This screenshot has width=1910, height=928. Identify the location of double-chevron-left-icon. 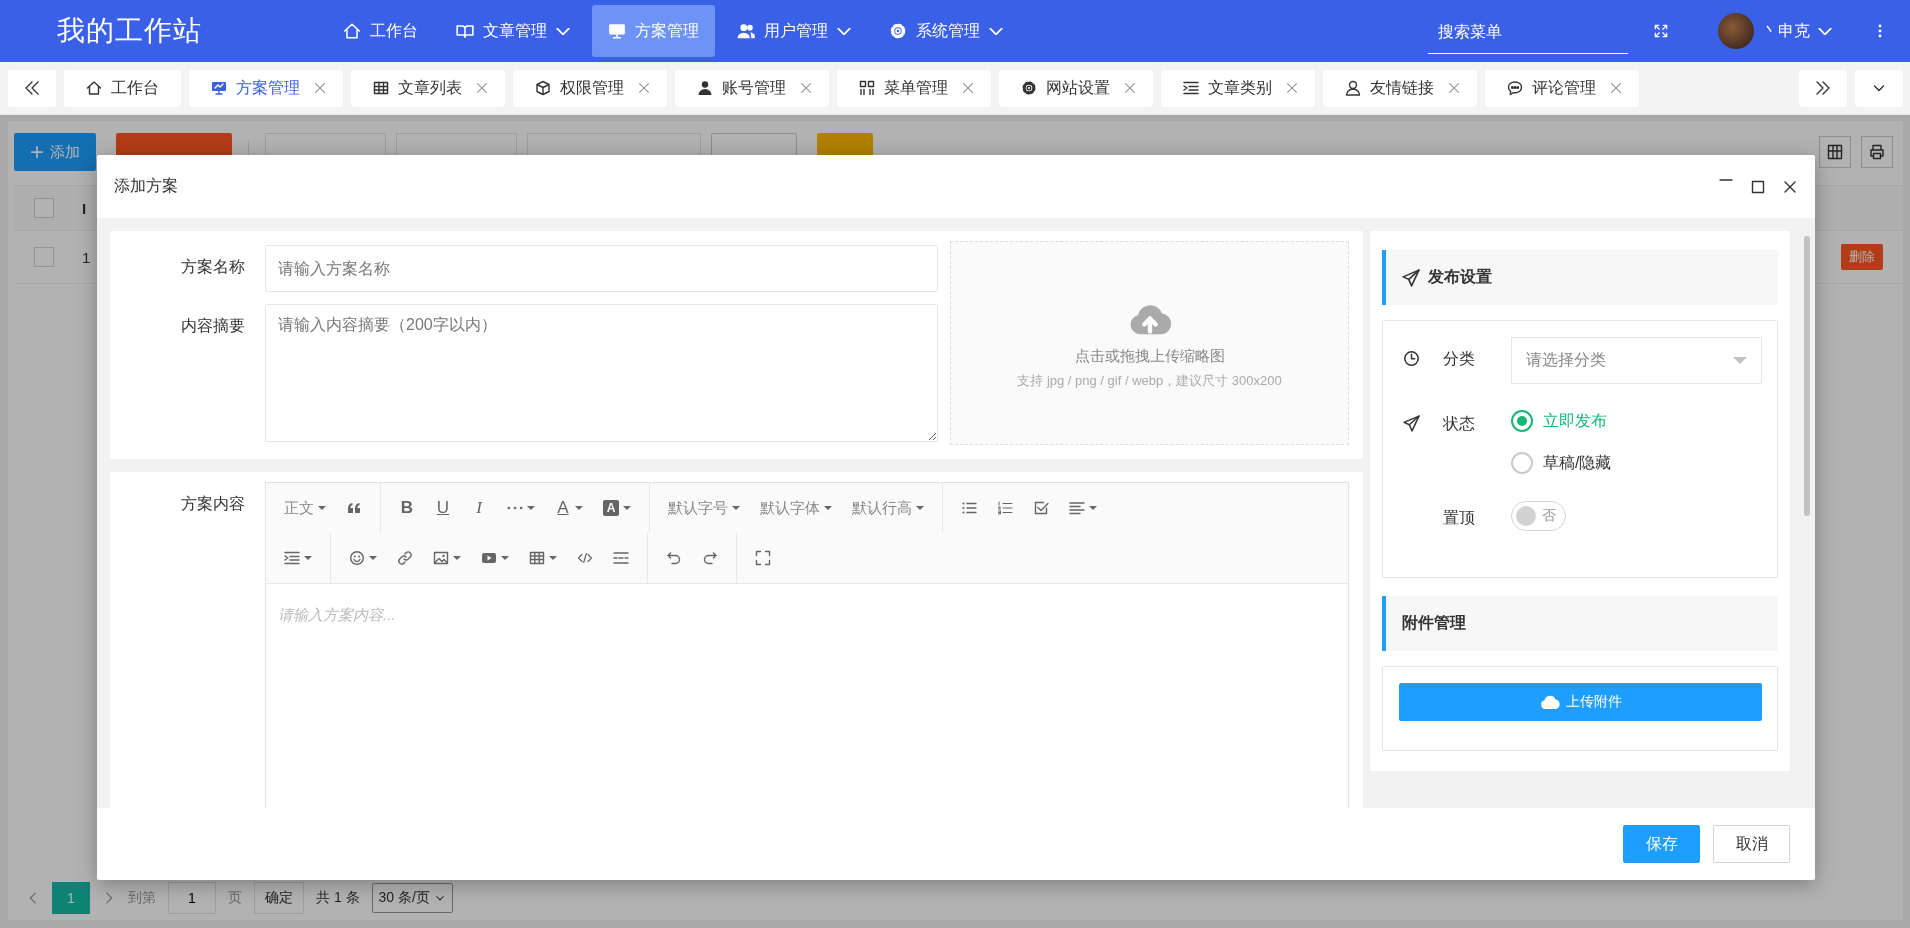
(32, 88).